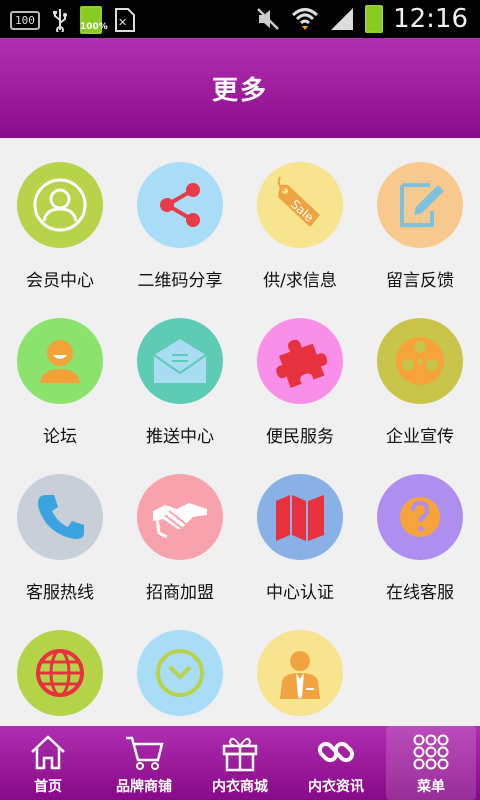 Image resolution: width=480 pixels, height=800 pixels. Describe the element at coordinates (93, 20) in the screenshot. I see `battery-full-icon: 100%` at that location.